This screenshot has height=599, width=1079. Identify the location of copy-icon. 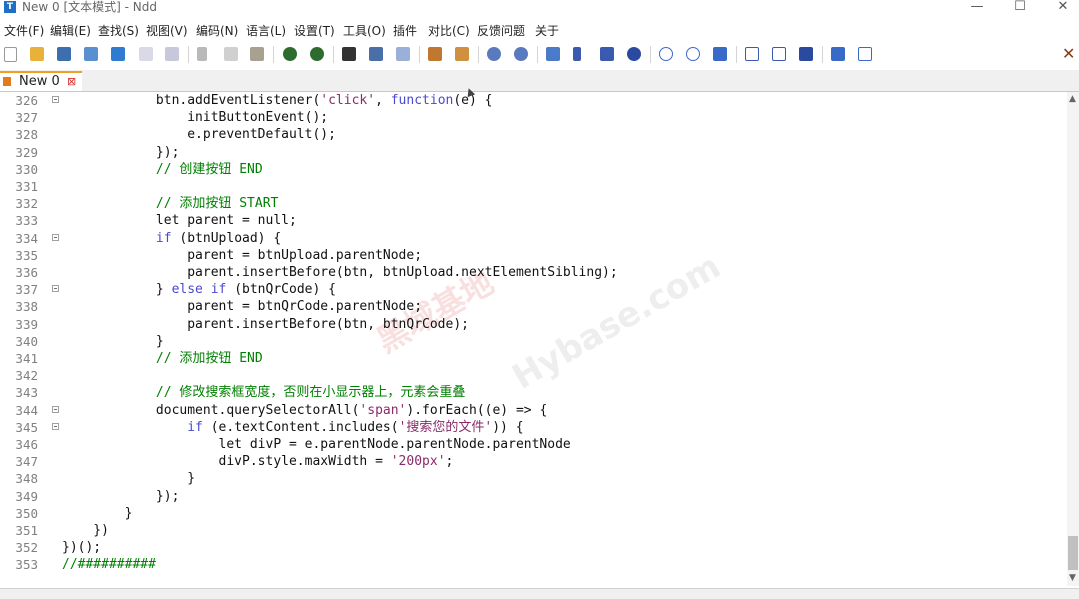
(231, 54).